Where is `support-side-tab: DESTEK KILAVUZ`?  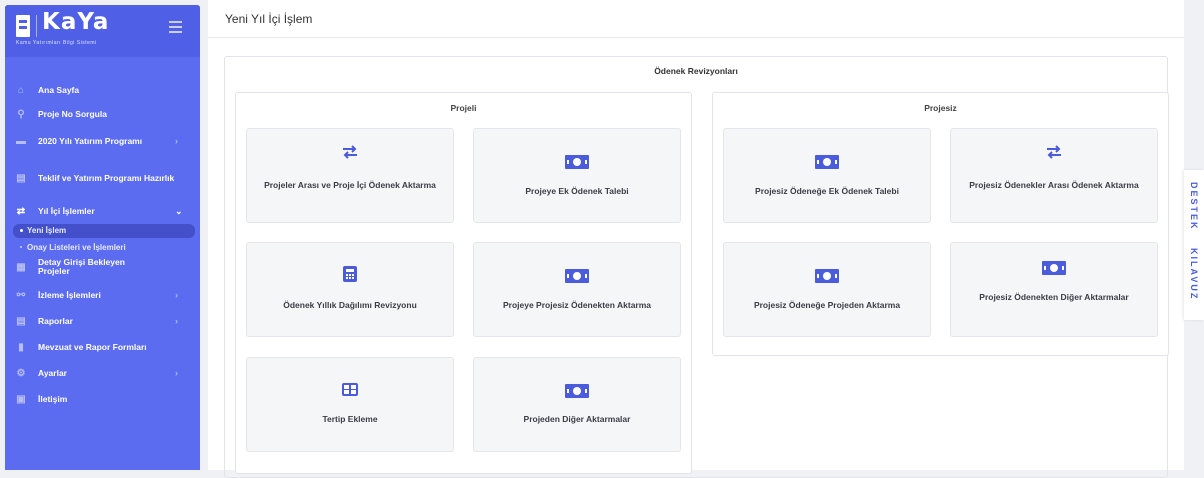
support-side-tab: DESTEK KILAVUZ is located at coordinates (1194, 245).